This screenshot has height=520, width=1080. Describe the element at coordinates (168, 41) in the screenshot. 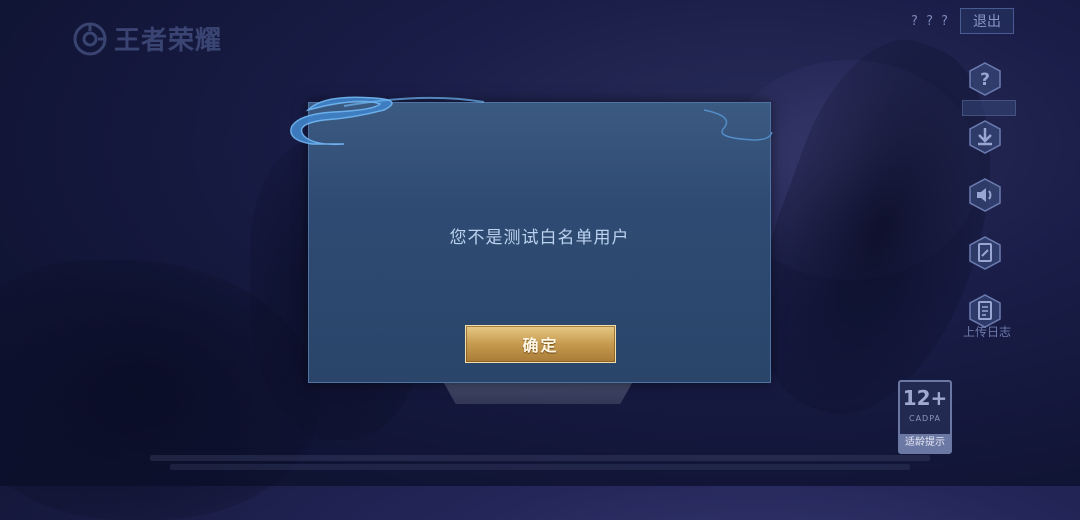

I see `logo-text: 王者荣耀` at that location.